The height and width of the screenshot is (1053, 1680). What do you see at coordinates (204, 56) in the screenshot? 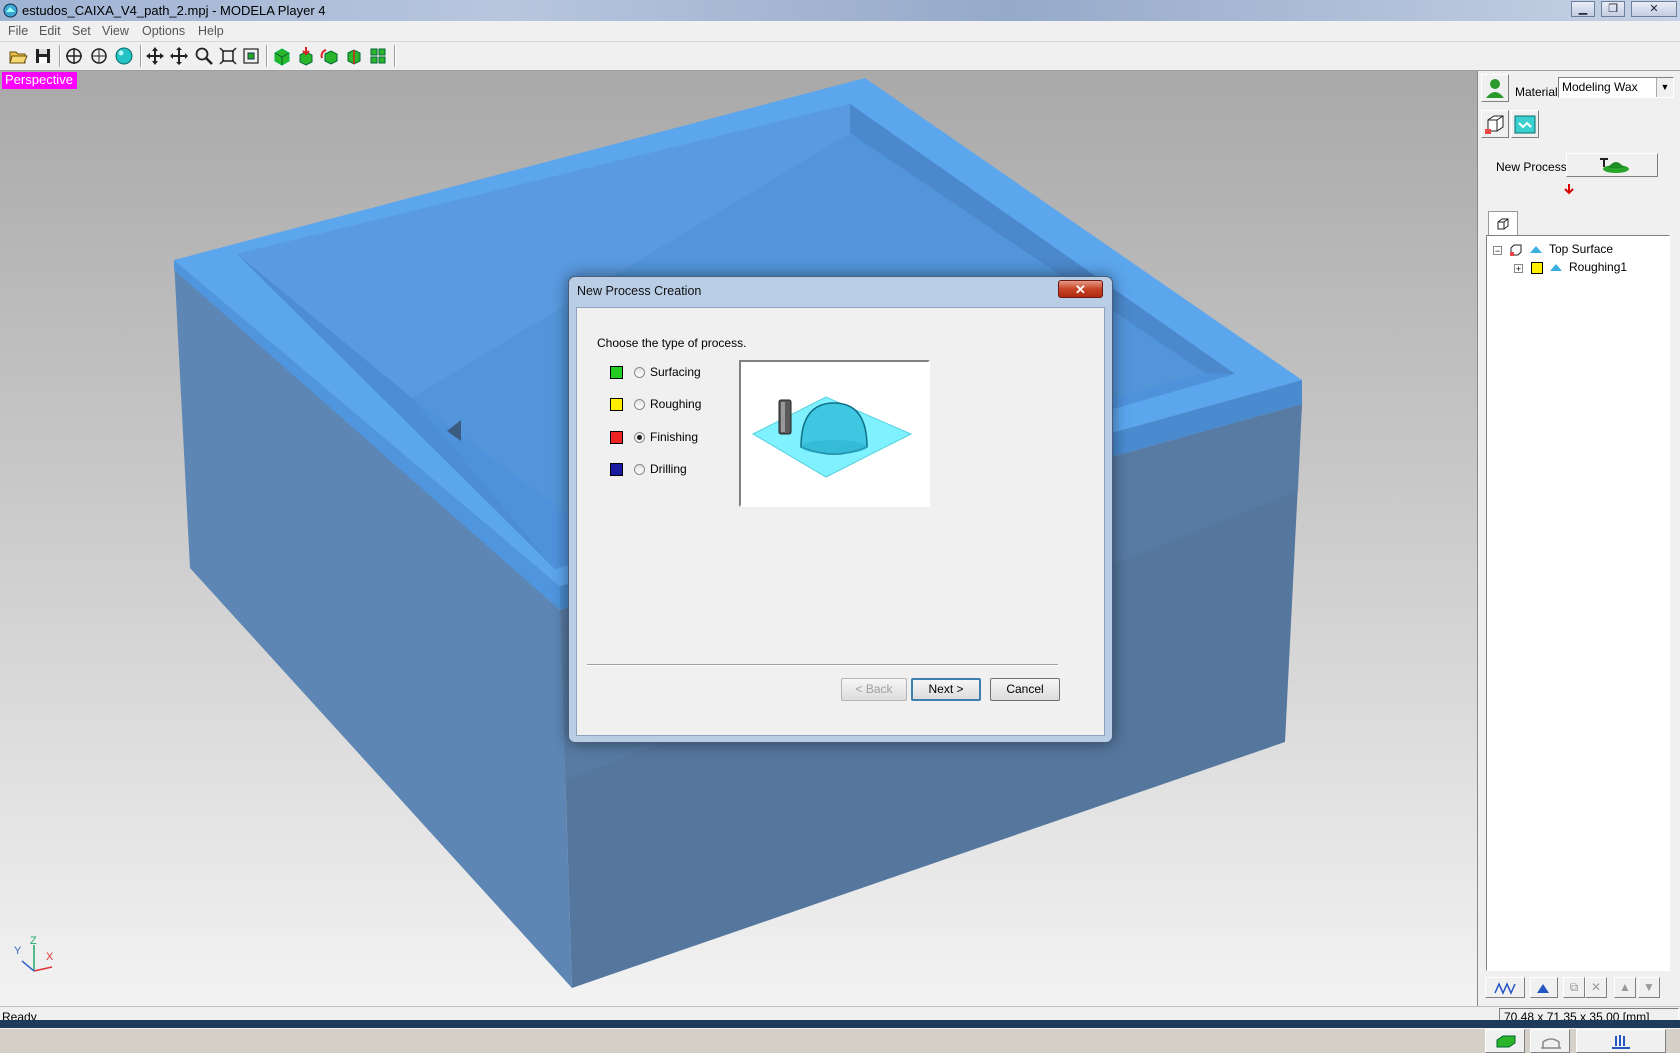
I see `zoom-icon` at bounding box center [204, 56].